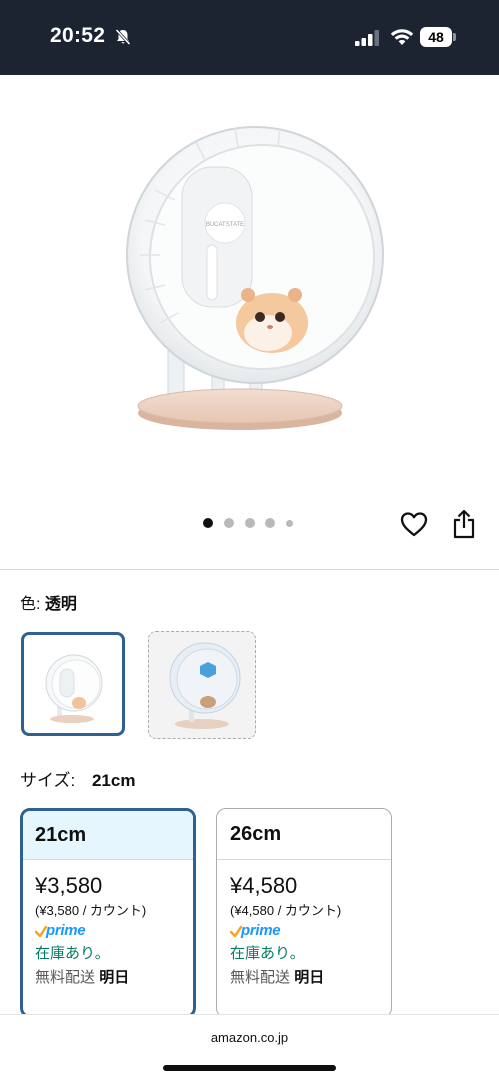 The height and width of the screenshot is (1081, 499). I want to click on section-divider, so click(249, 569).